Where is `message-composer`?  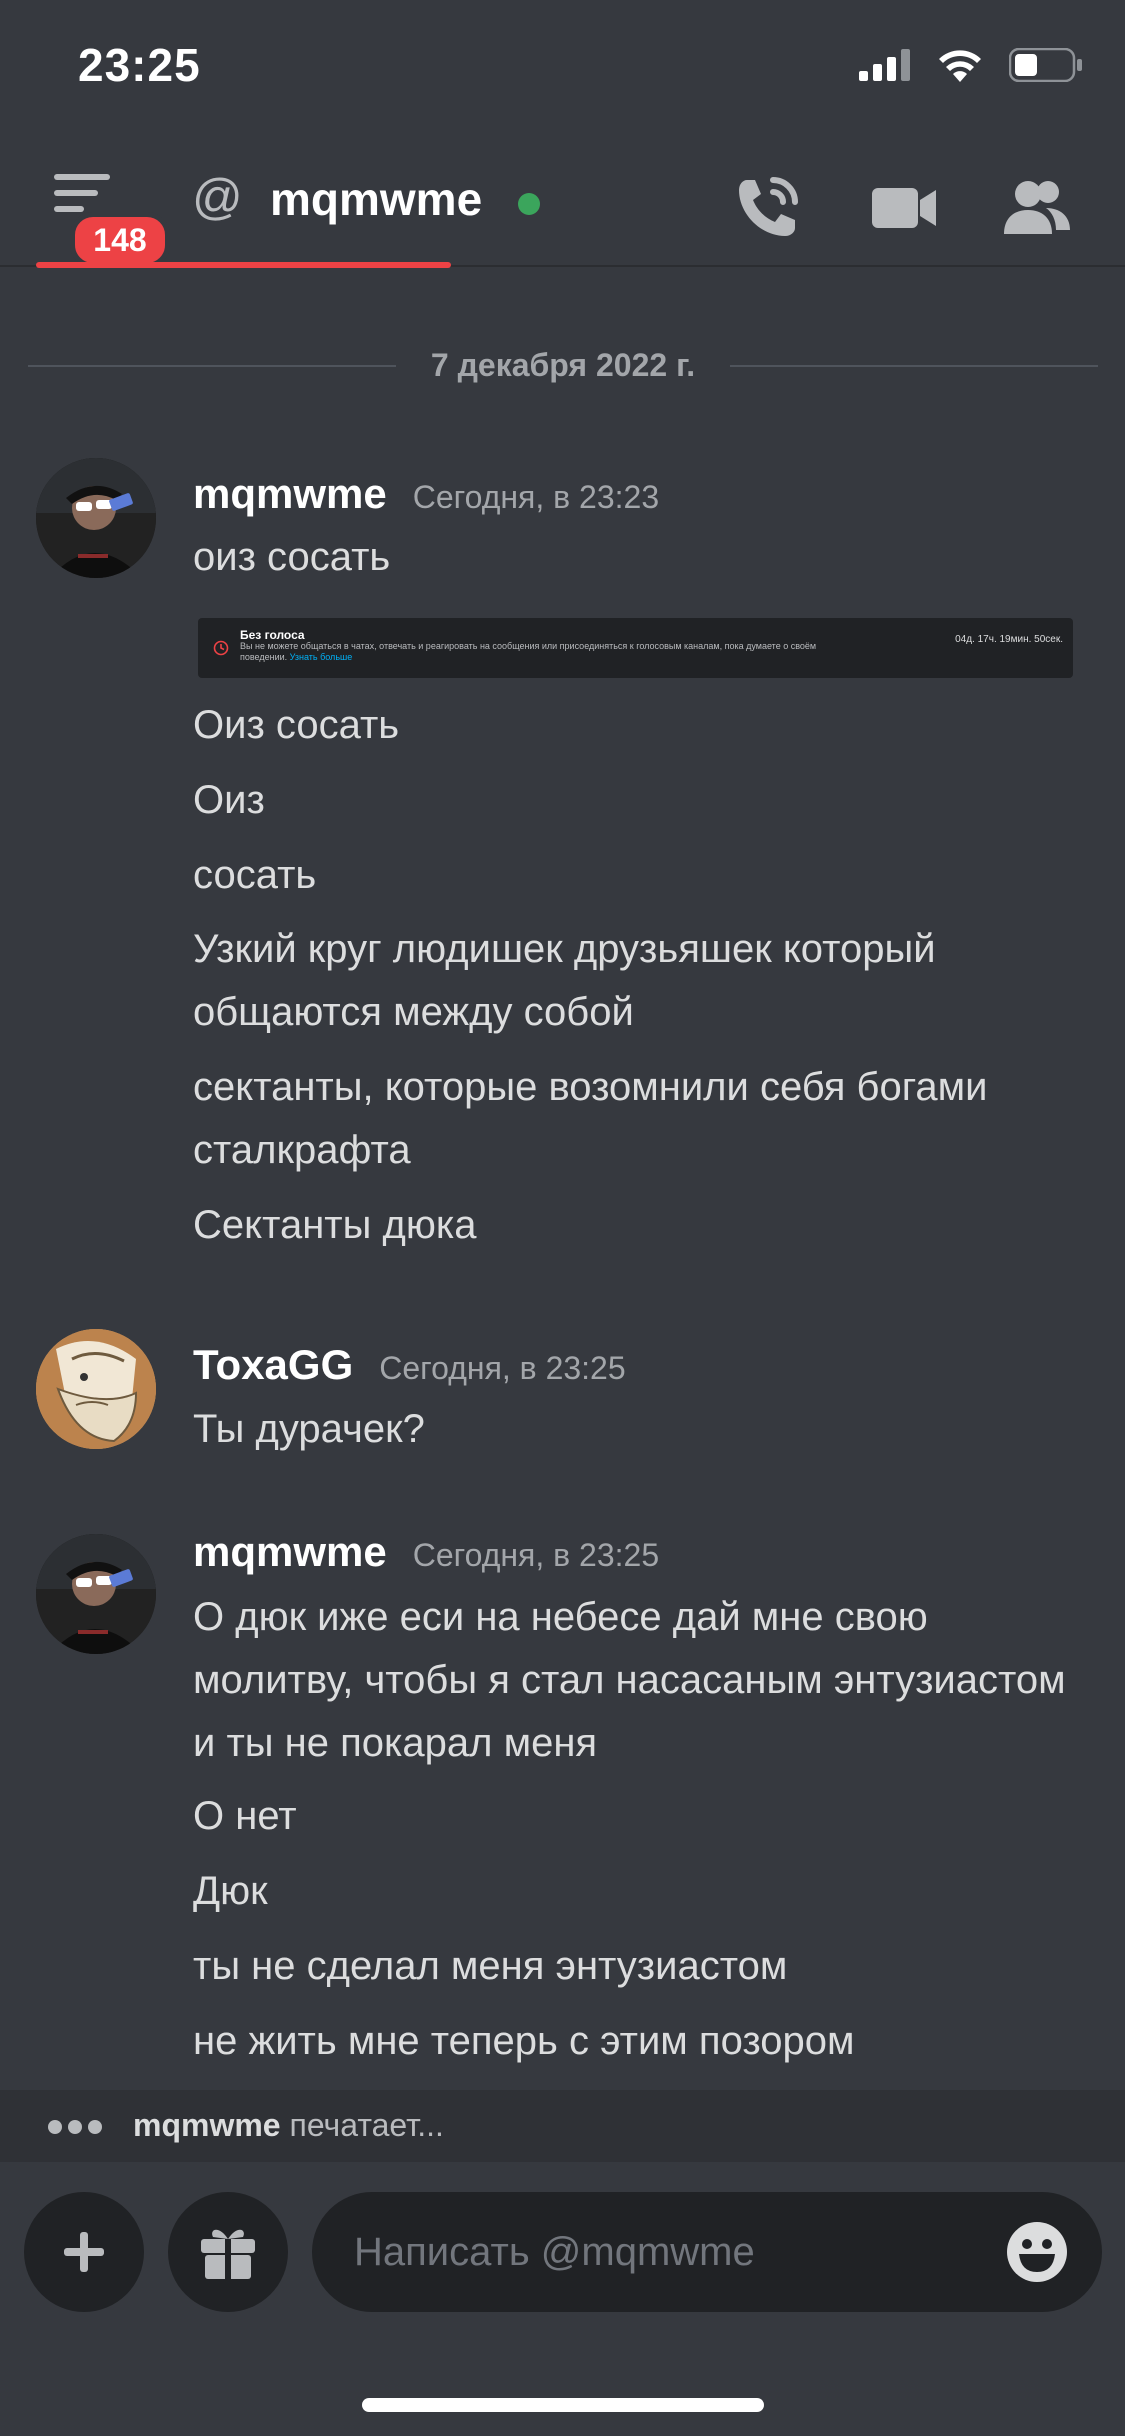 message-composer is located at coordinates (562, 2299).